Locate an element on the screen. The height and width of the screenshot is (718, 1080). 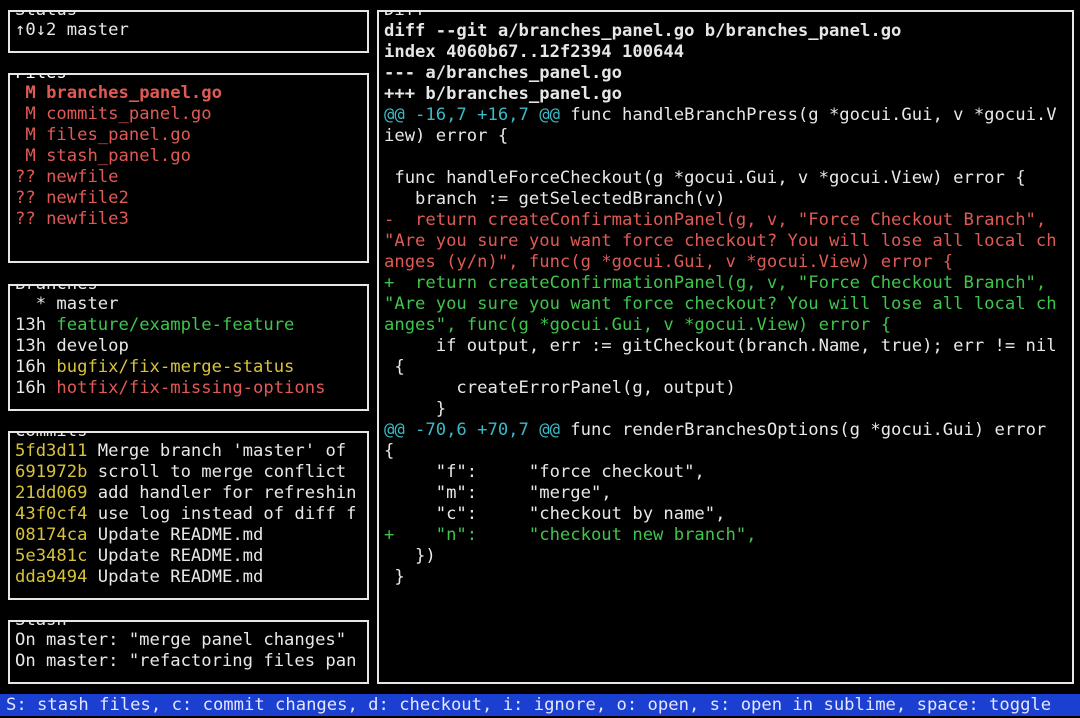
file-name: commits_panel.go is located at coordinates (129, 114).